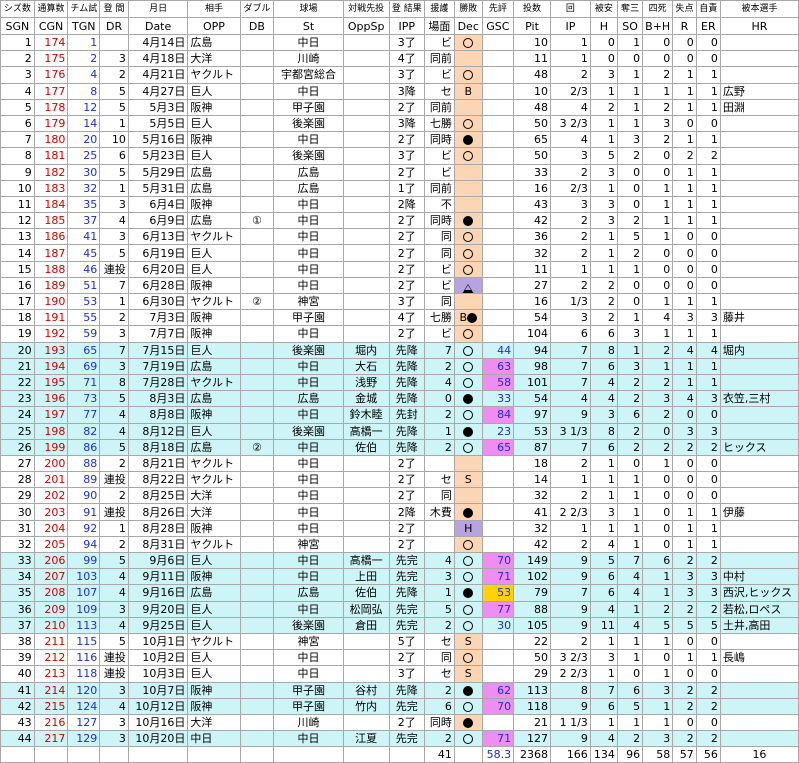  What do you see at coordinates (630, 496) in the screenshot?
I see `cell-so: 1` at bounding box center [630, 496].